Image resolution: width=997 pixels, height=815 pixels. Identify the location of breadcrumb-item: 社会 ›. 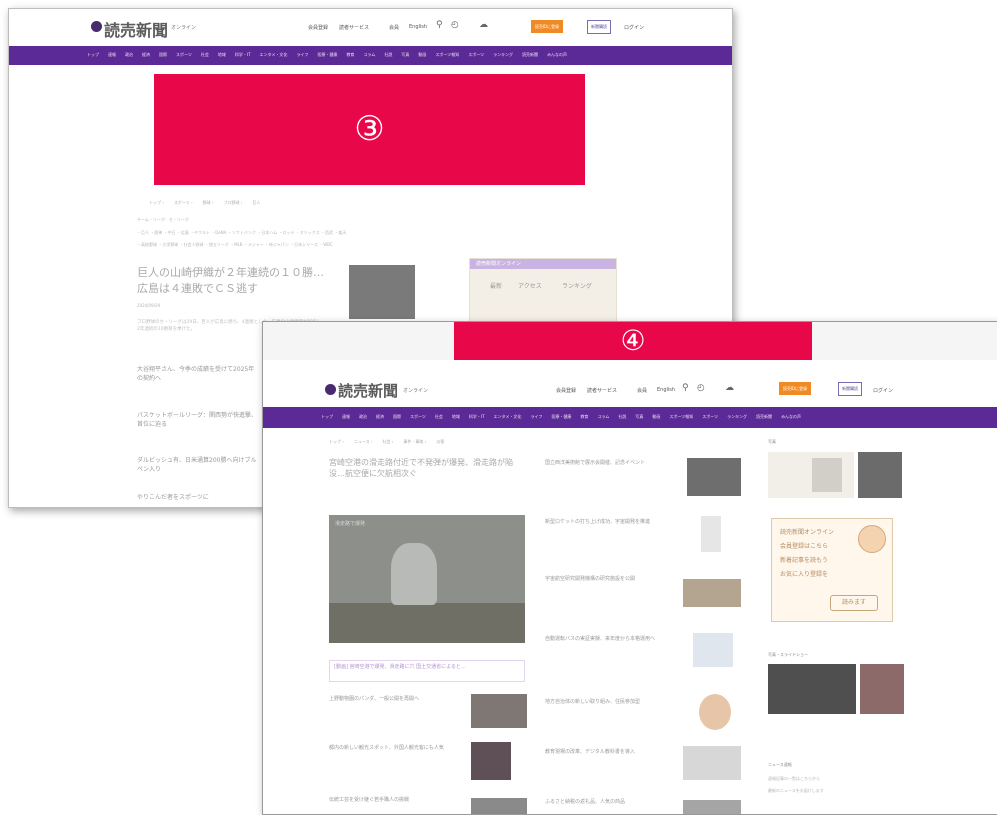
(388, 442).